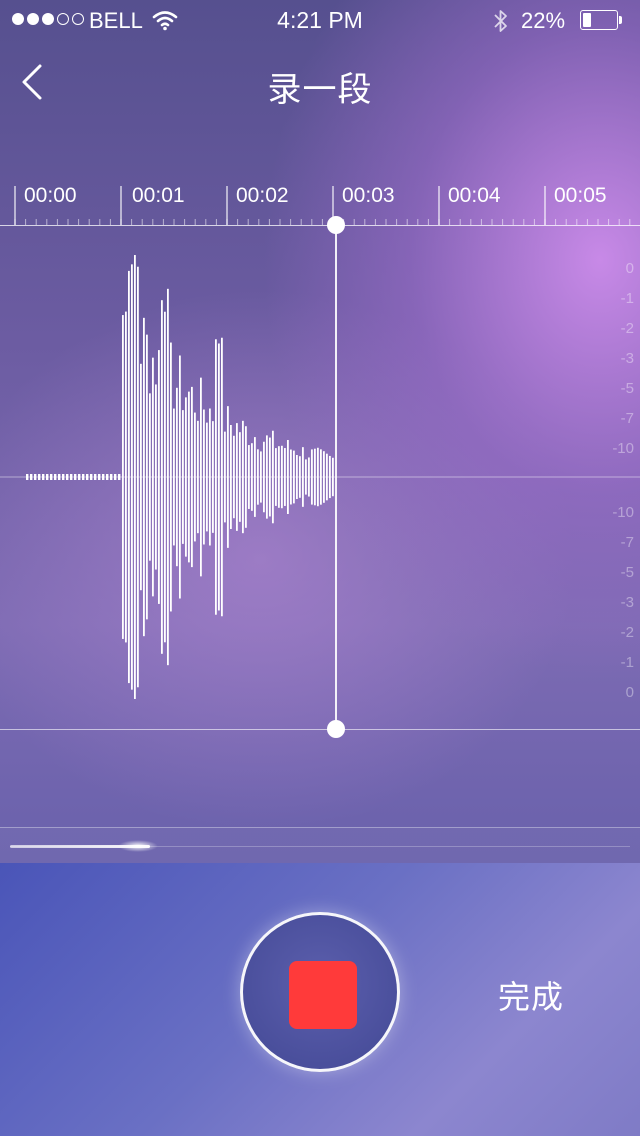  Describe the element at coordinates (320, 20) in the screenshot. I see `status-bar: BELL 4:21 PM 22%` at that location.